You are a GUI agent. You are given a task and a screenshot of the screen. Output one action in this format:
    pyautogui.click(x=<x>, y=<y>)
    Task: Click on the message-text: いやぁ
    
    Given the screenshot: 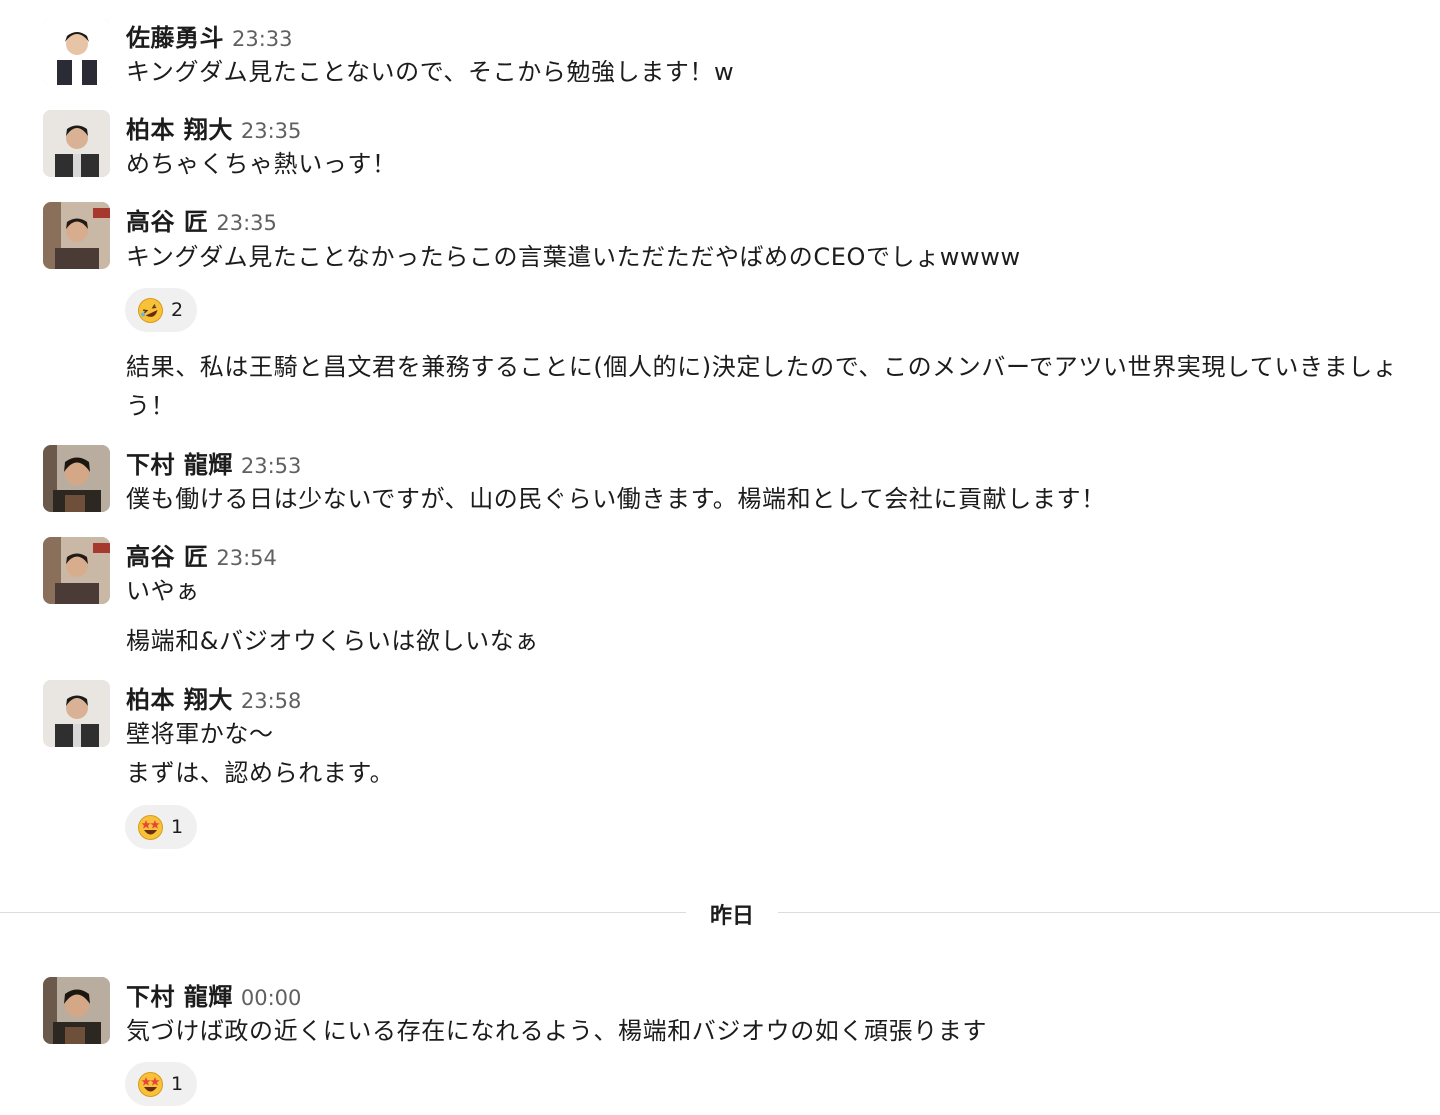 What is the action you would take?
    pyautogui.click(x=163, y=591)
    